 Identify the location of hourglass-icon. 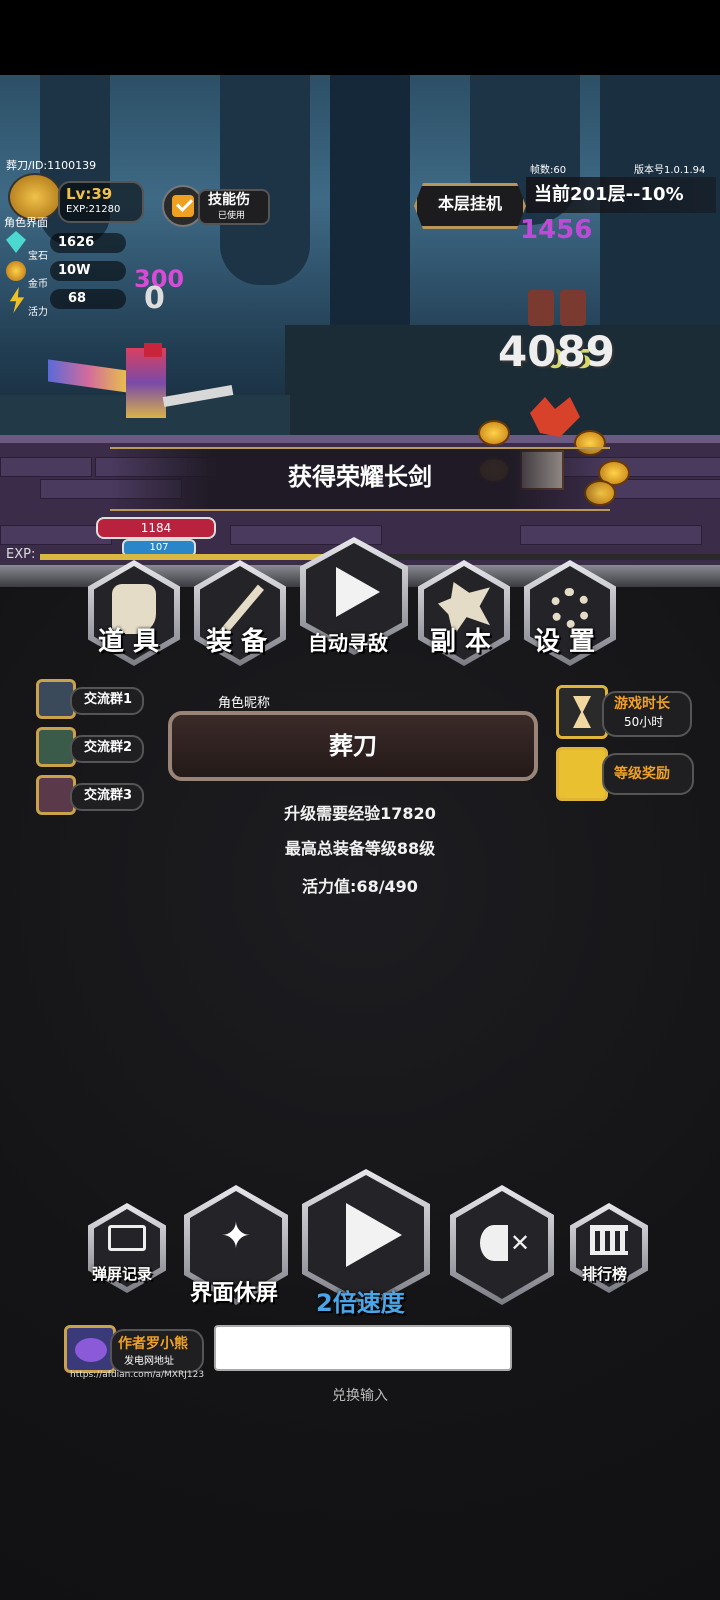
(582, 712).